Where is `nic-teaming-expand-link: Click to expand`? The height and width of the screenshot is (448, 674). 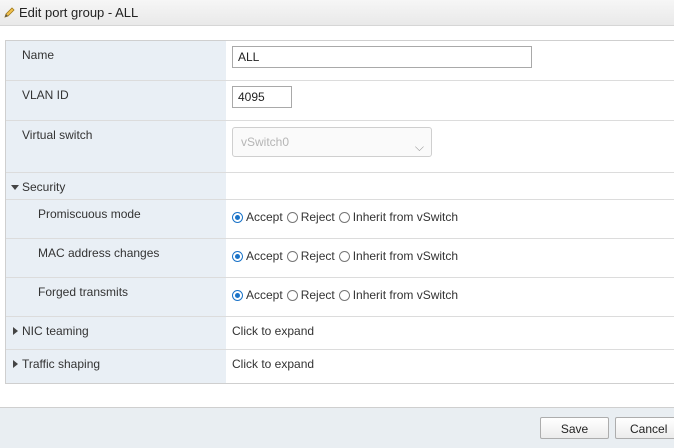 nic-teaming-expand-link: Click to expand is located at coordinates (273, 331).